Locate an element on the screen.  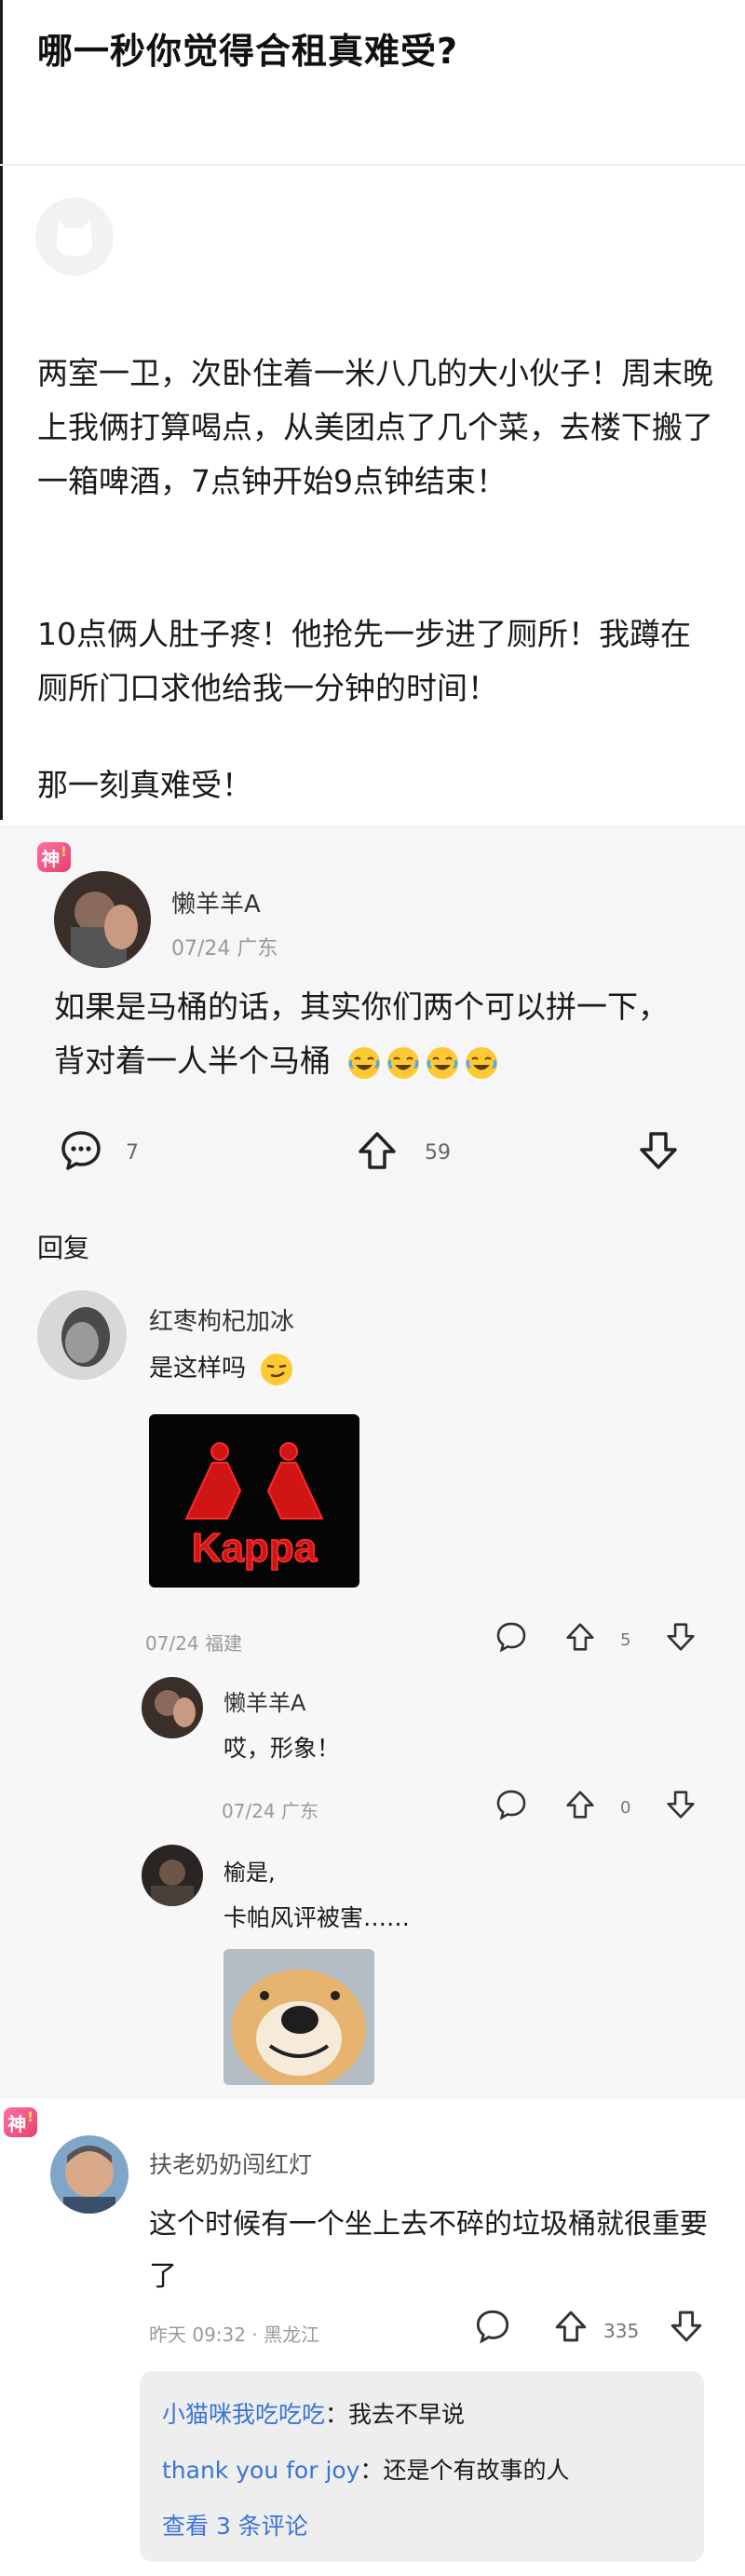
reply-image is located at coordinates (299, 2017).